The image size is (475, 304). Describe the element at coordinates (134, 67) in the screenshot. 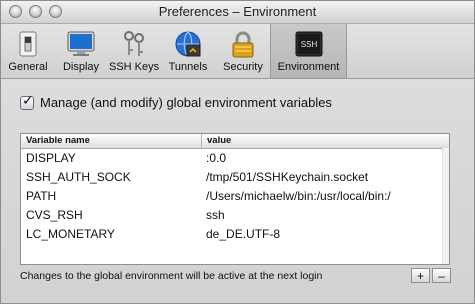

I see `tab-ssh-keys-label: SSH Keys` at that location.